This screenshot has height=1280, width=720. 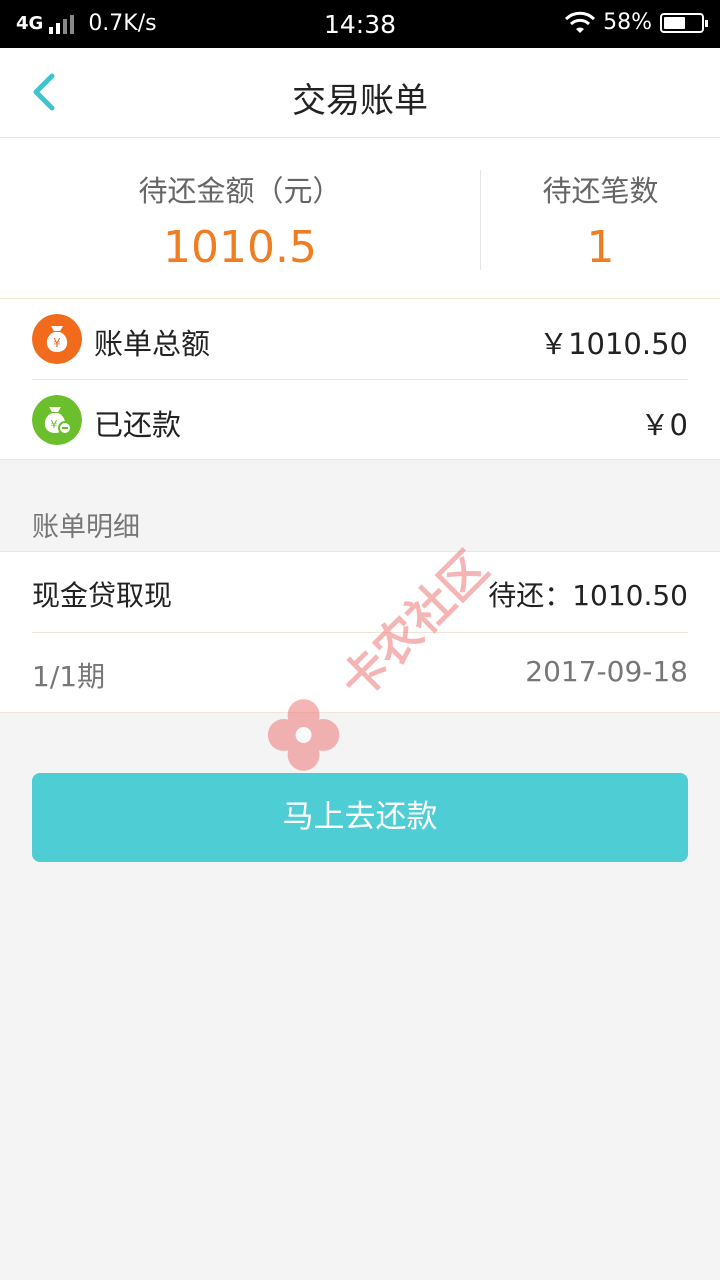 What do you see at coordinates (240, 191) in the screenshot?
I see `pending-amount-label: 待还金额（元）` at bounding box center [240, 191].